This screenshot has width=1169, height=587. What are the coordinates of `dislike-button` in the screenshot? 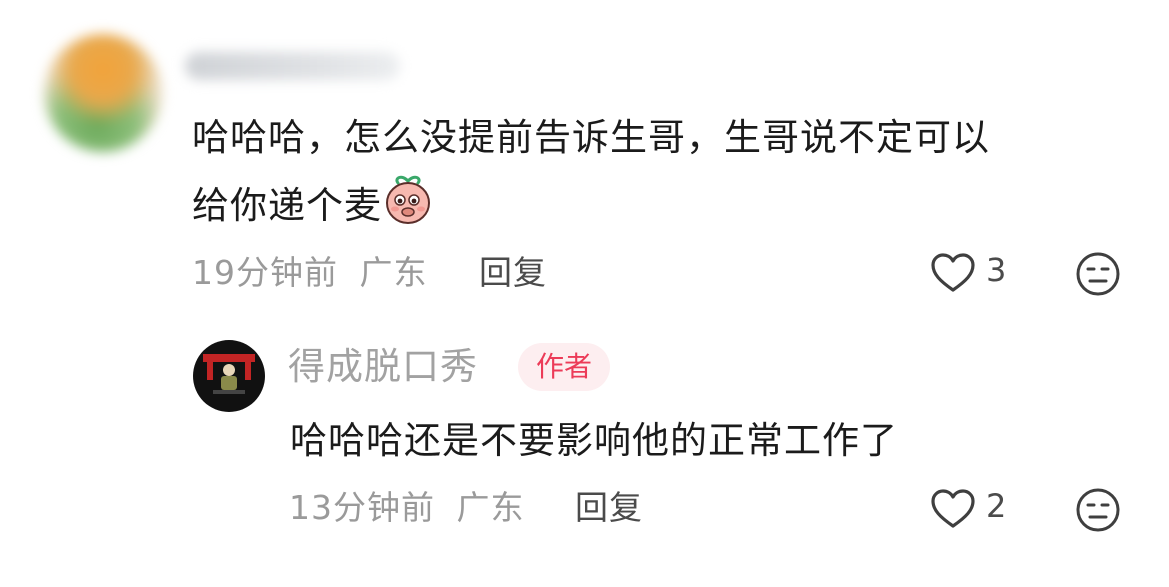 It's located at (1098, 276).